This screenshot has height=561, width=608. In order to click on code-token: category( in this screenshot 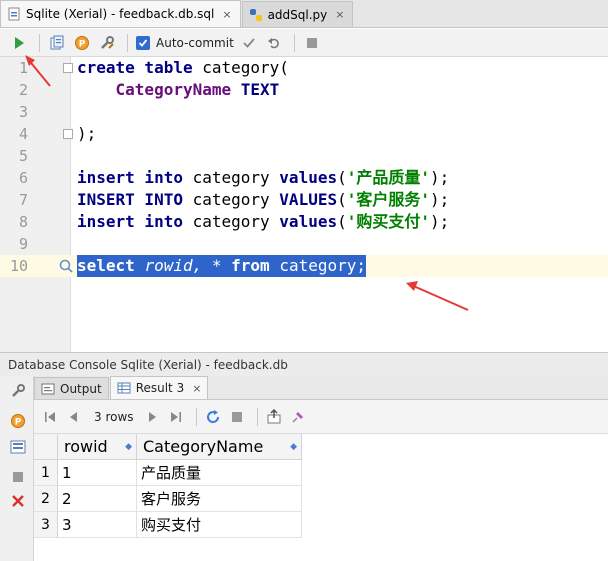, I will do `click(245, 67)`.